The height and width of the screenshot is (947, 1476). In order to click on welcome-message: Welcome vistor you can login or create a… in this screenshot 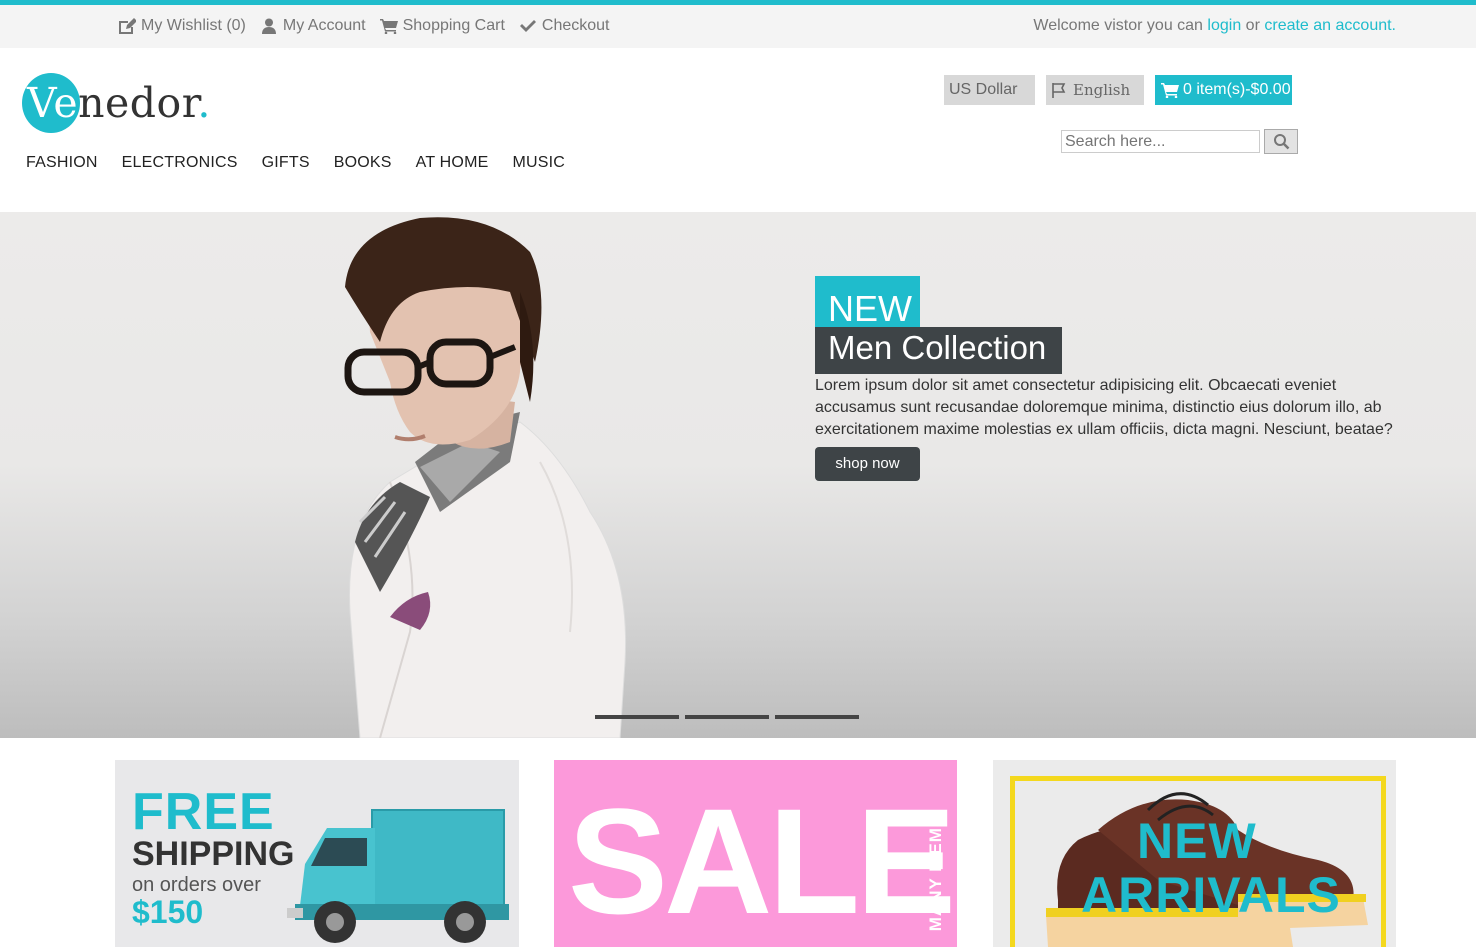, I will do `click(1214, 26)`.